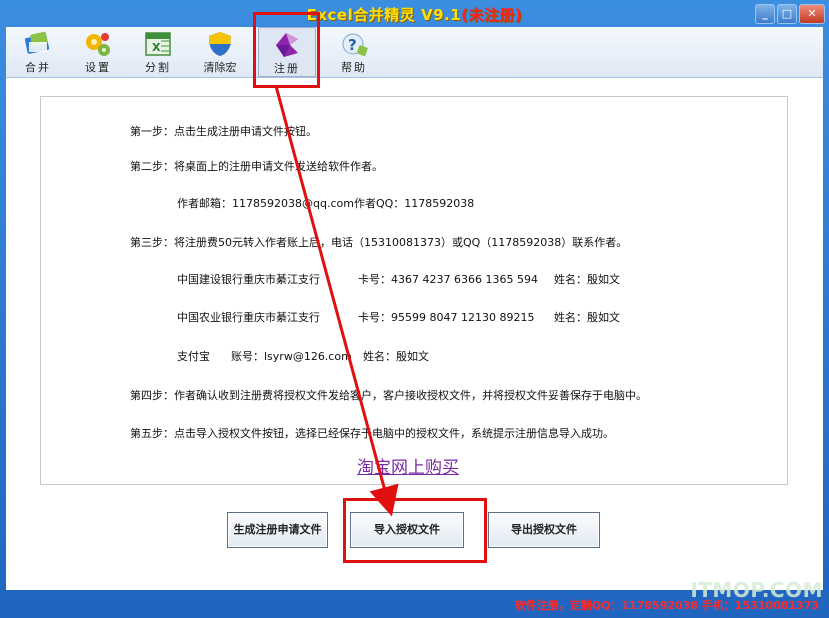 The height and width of the screenshot is (618, 829). I want to click on status-contact-text: 软件注册，定制QQ：1178592038 手机：15310081373, so click(666, 605).